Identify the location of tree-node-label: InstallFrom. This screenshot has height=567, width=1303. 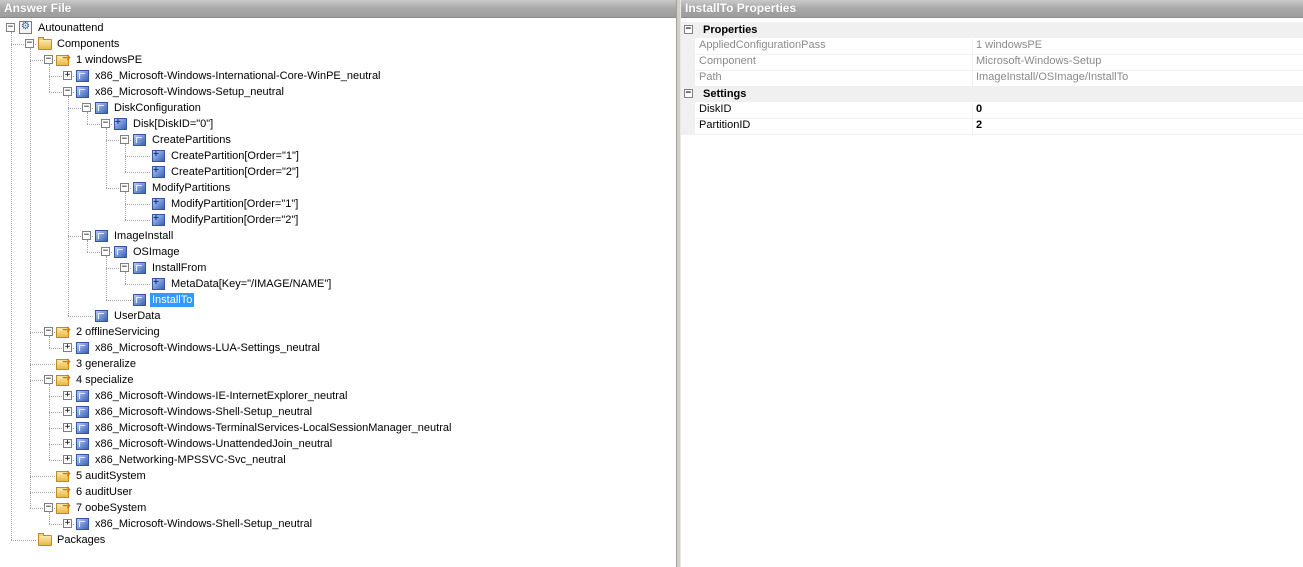
(179, 268).